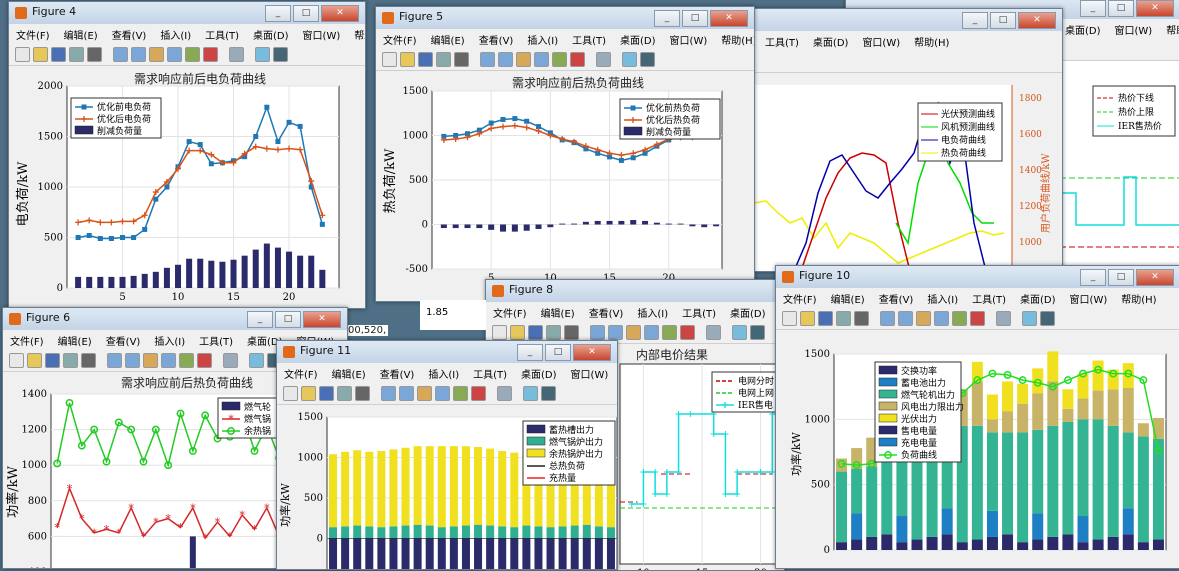  Describe the element at coordinates (734, 38) in the screenshot. I see `menu-item: 帮助(H)` at that location.